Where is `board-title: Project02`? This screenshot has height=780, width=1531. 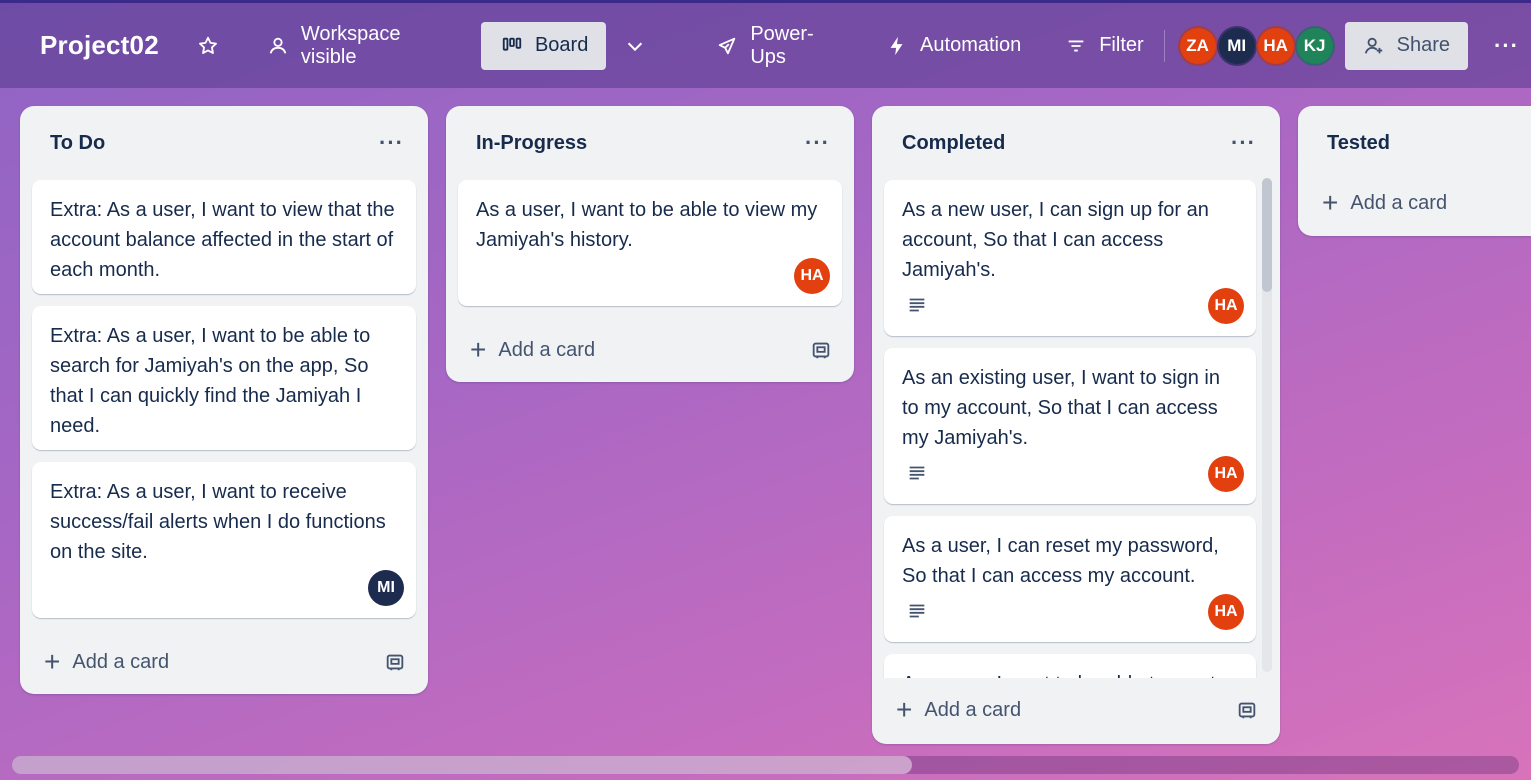
board-title: Project02 is located at coordinates (99, 45).